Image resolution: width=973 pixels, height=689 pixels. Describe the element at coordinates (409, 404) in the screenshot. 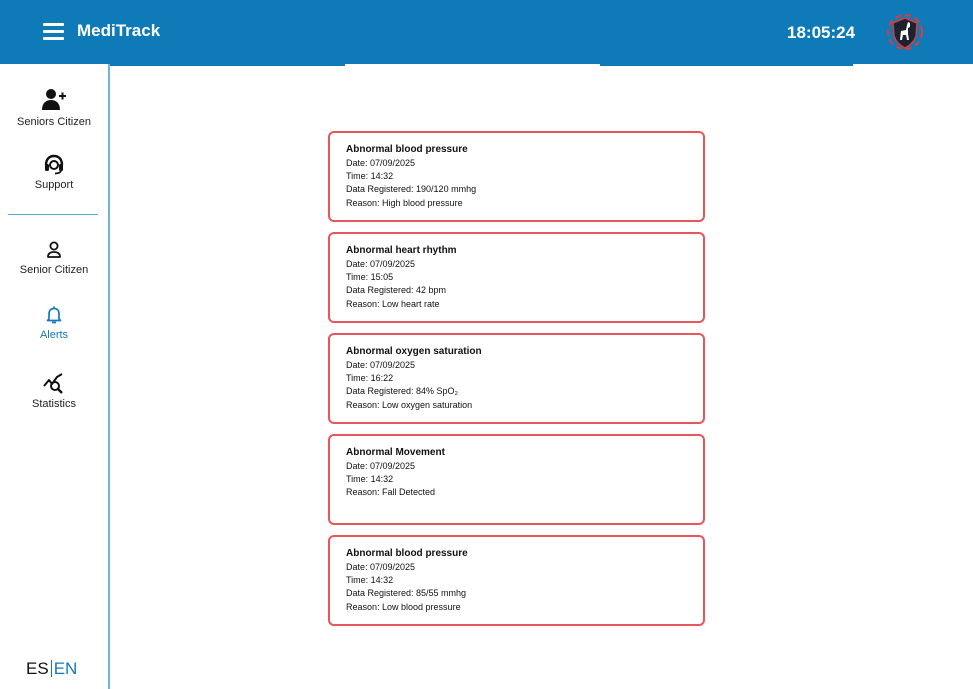

I see `alert-reason: Reason: Low oxygen saturation` at that location.